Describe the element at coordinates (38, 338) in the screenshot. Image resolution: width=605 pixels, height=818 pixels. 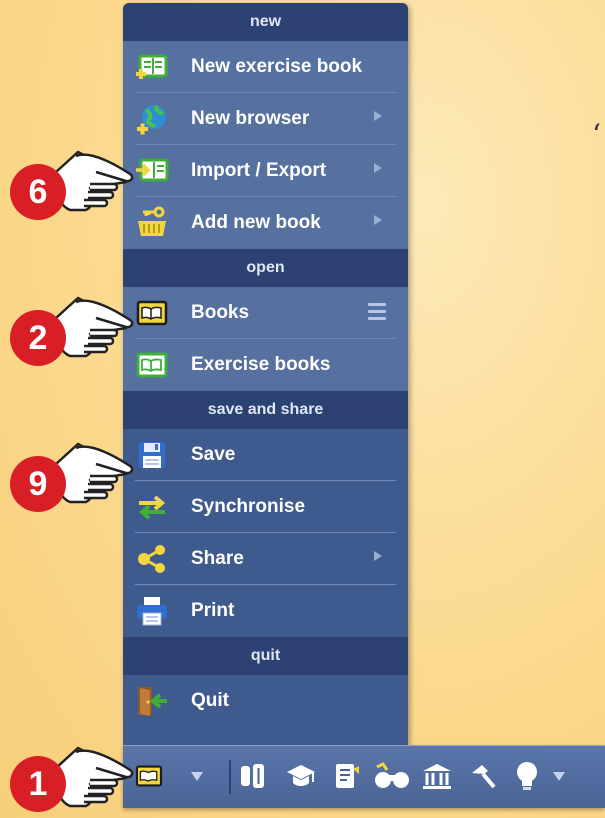
I see `callout-badge-2: 2` at that location.